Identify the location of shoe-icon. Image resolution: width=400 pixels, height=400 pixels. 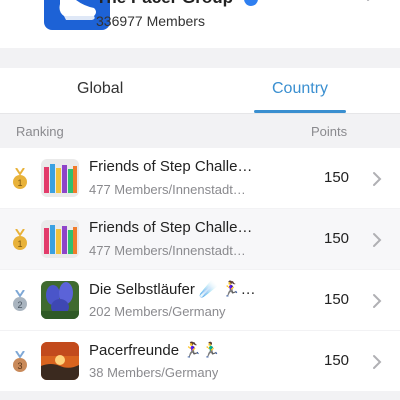
(77, 10).